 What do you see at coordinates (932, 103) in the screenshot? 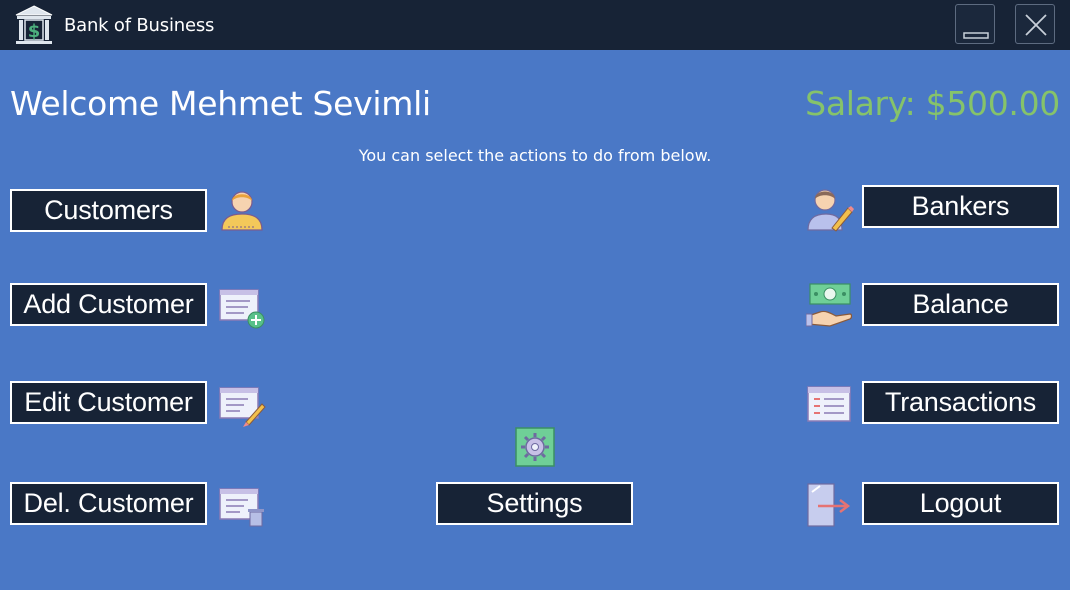
I see `salary-label: Salary: $500.00` at bounding box center [932, 103].